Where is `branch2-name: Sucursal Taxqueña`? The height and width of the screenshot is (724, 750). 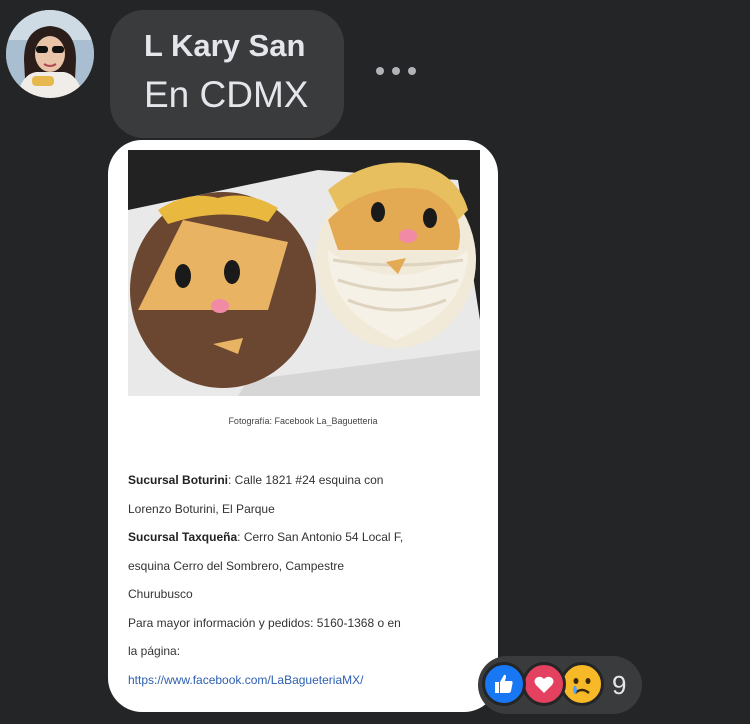 branch2-name: Sucursal Taxqueña is located at coordinates (183, 537).